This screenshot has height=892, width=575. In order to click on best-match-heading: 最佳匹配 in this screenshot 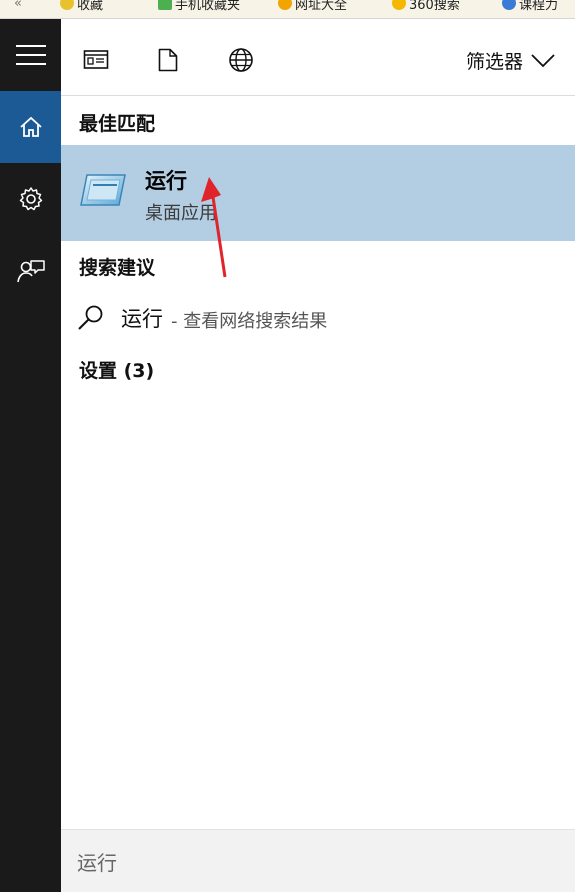, I will do `click(117, 124)`.